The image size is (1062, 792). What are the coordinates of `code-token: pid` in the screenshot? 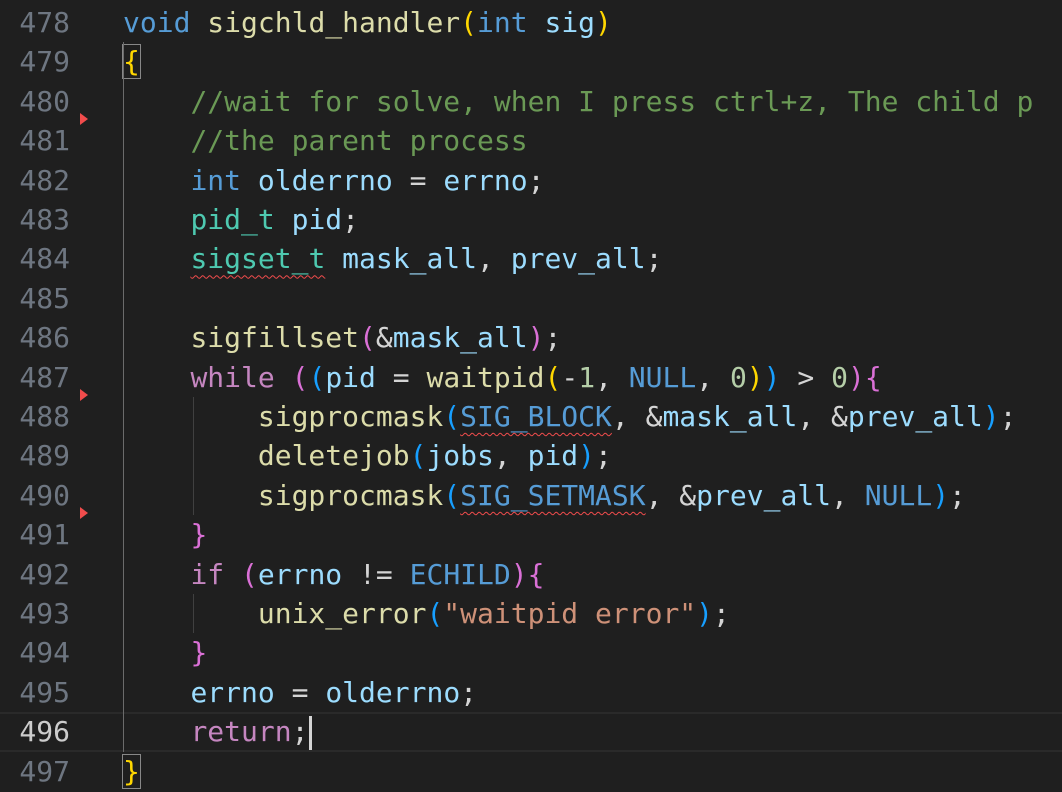 It's located at (350, 377).